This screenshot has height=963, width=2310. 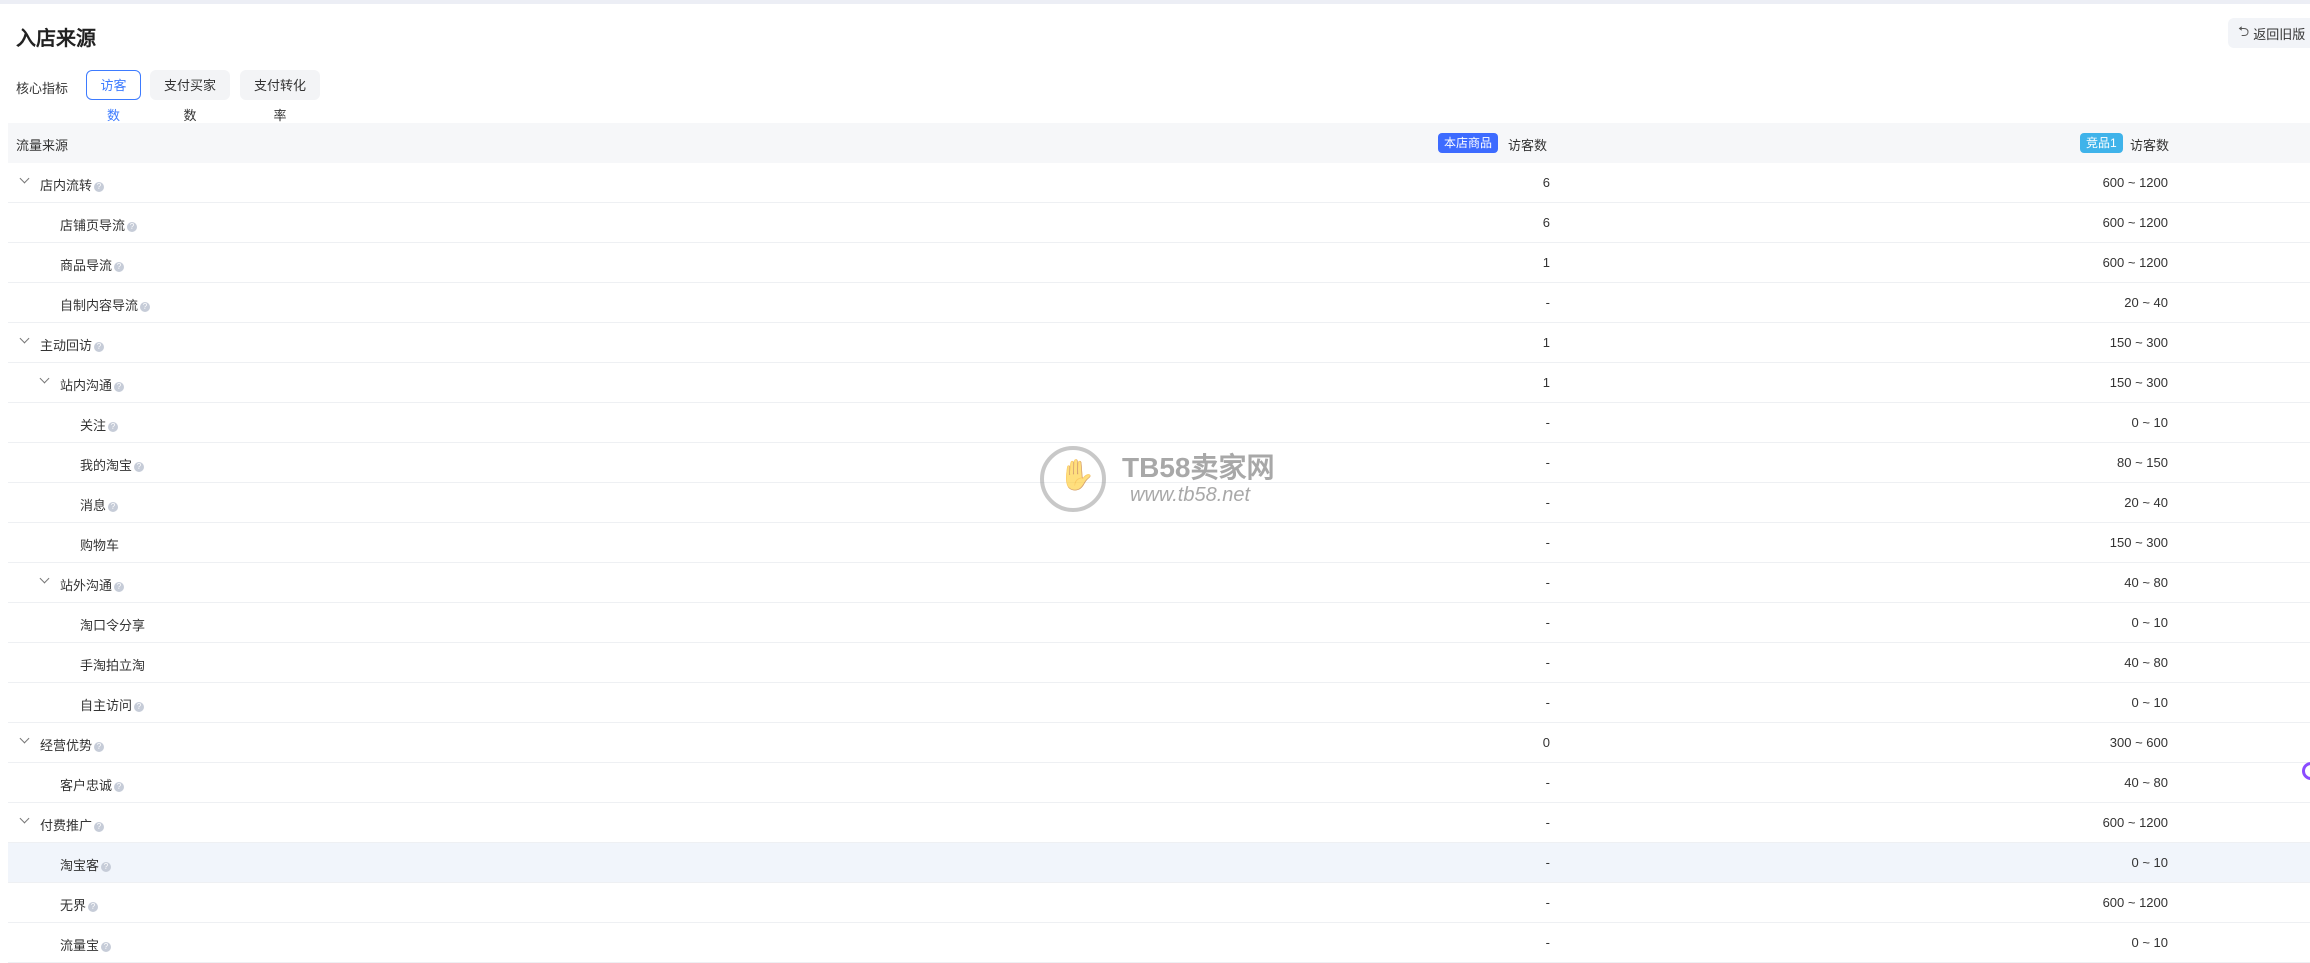 What do you see at coordinates (1198, 467) in the screenshot?
I see `watermark-name: TB58卖家网` at bounding box center [1198, 467].